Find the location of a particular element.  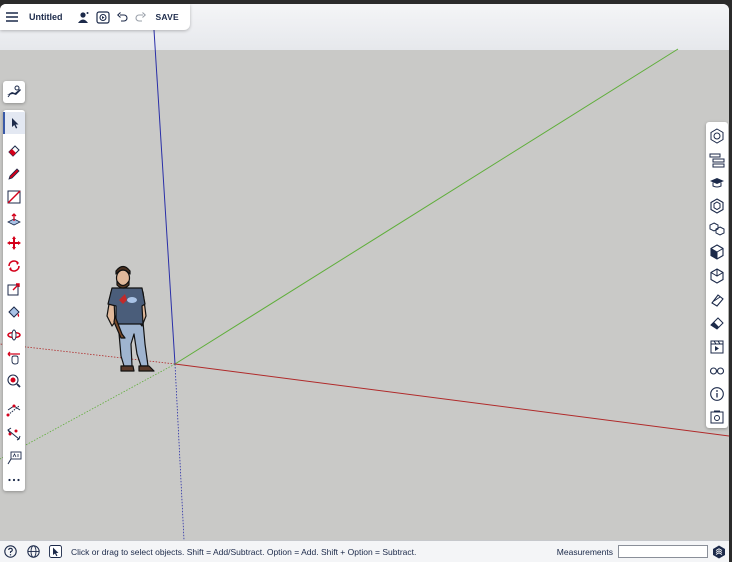

red-axis is located at coordinates (451, 400).